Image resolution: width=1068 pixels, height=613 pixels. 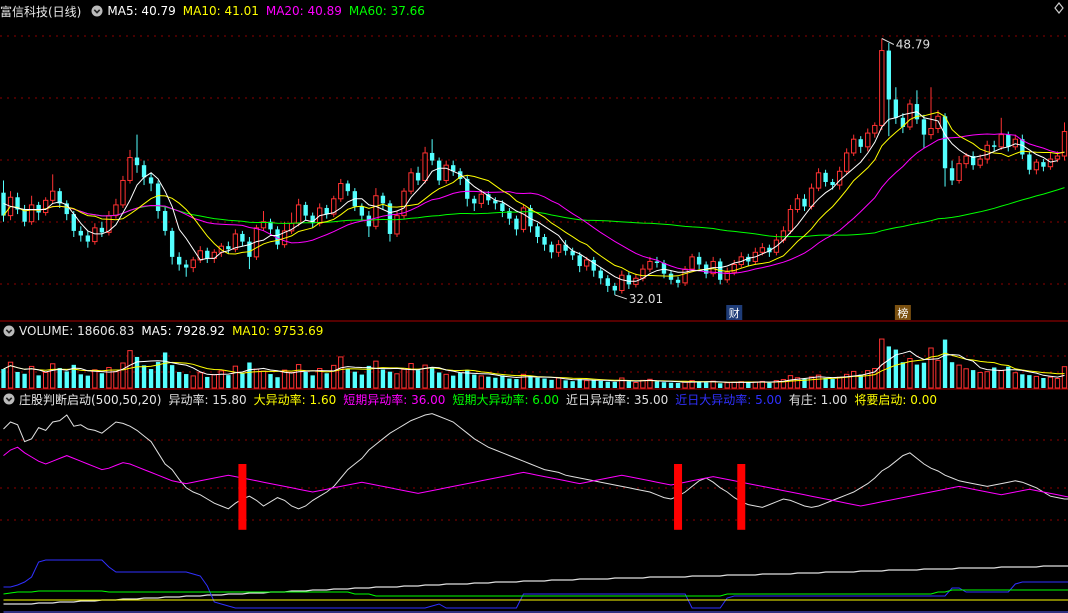 I want to click on indicator-label-1: 大异动率: 1.60, so click(x=295, y=399).